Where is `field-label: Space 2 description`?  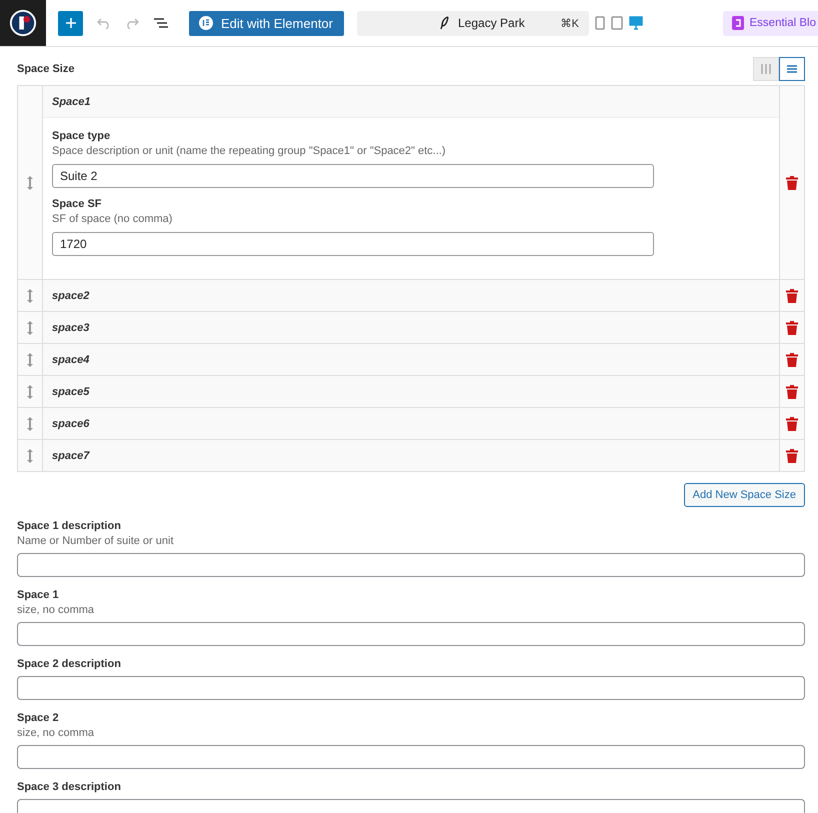
field-label: Space 2 description is located at coordinates (69, 664).